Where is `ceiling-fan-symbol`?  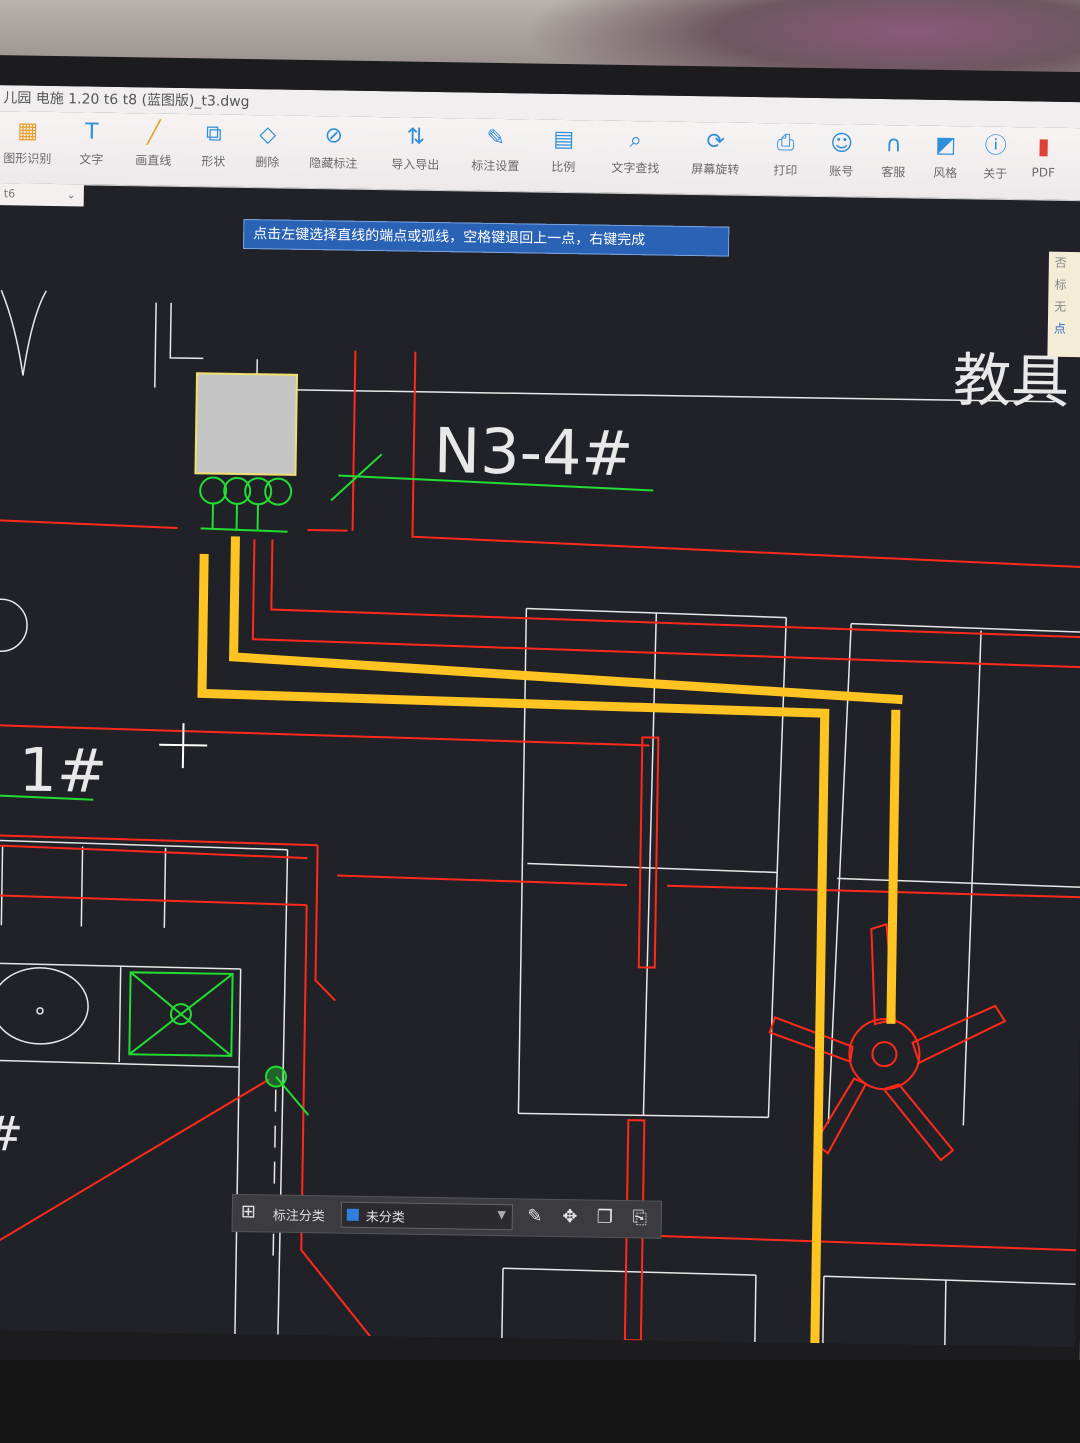 ceiling-fan-symbol is located at coordinates (887, 1042).